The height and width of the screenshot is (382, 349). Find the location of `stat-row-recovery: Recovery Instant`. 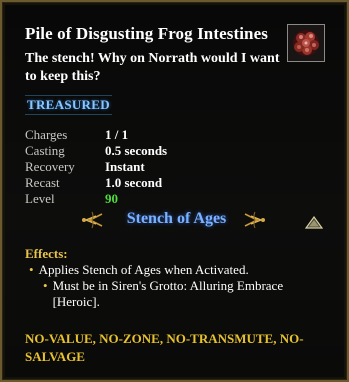

stat-row-recovery: Recovery Instant is located at coordinates (96, 167).